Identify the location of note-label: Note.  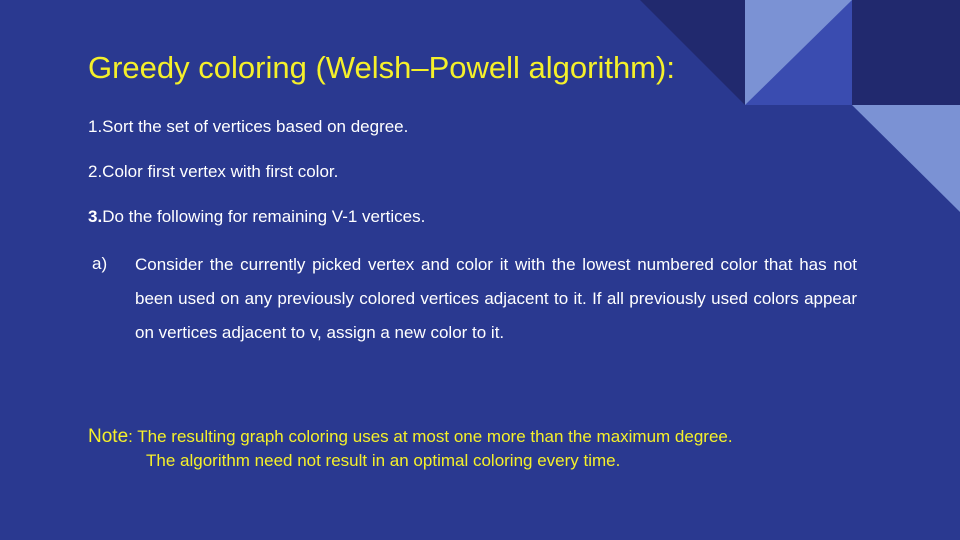
(108, 436).